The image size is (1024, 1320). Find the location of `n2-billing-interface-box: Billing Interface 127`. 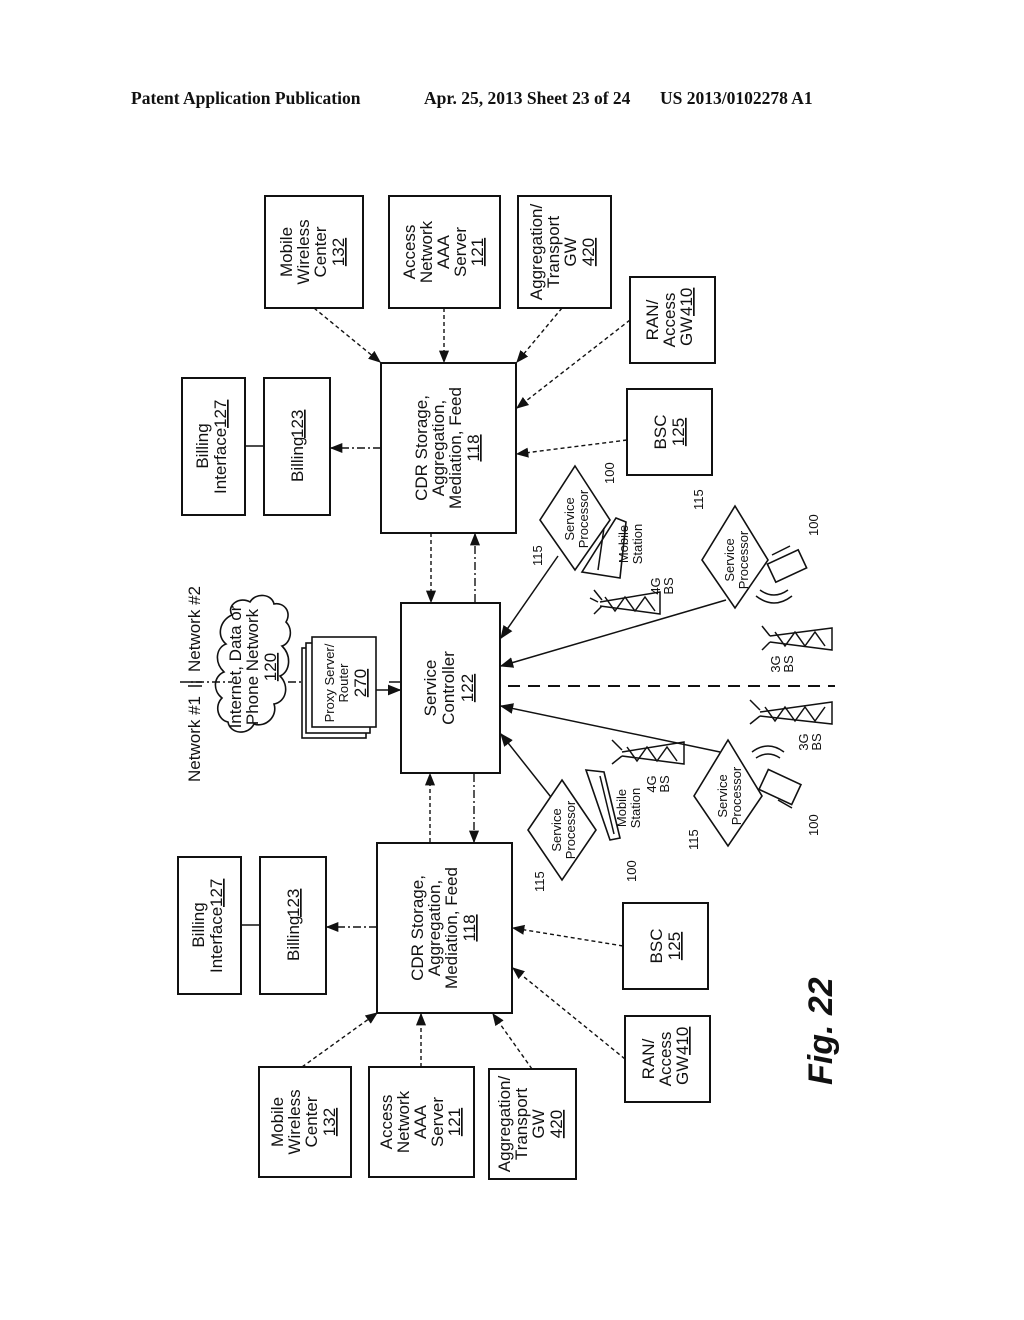

n2-billing-interface-box: Billing Interface 127 is located at coordinates (213, 446).